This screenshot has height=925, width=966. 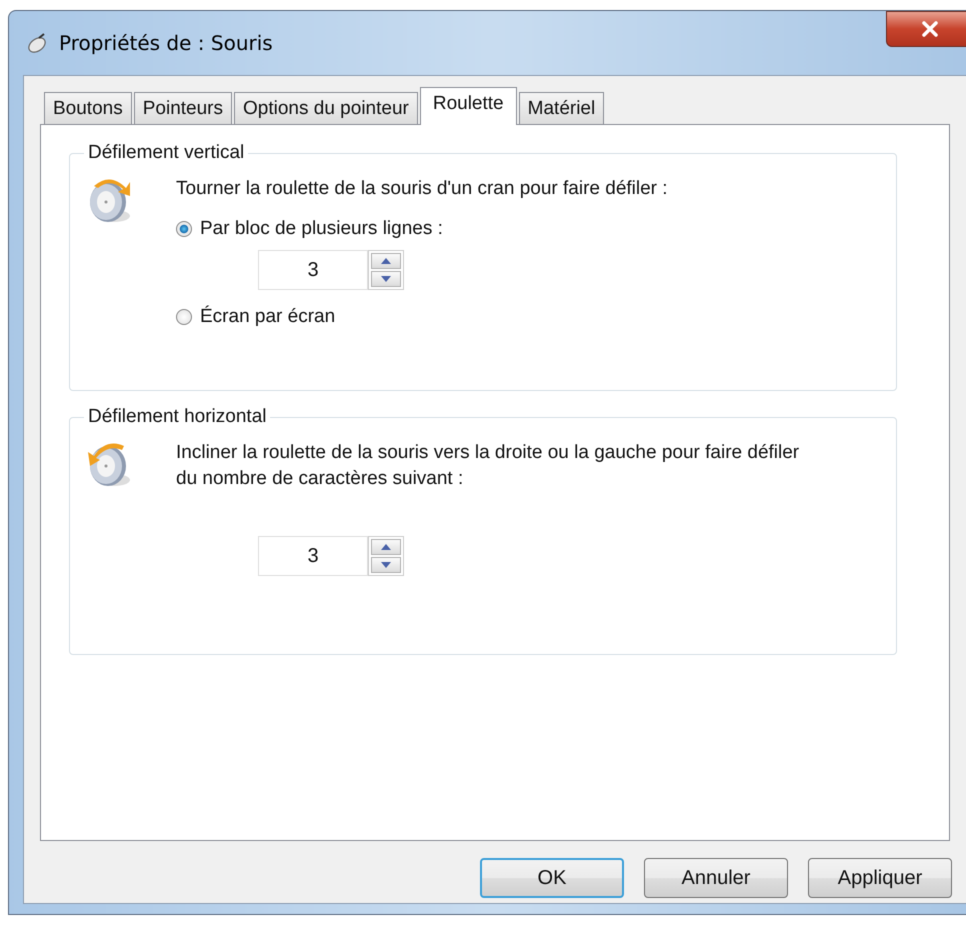 What do you see at coordinates (326, 108) in the screenshot?
I see `tab: Options du pointeur` at bounding box center [326, 108].